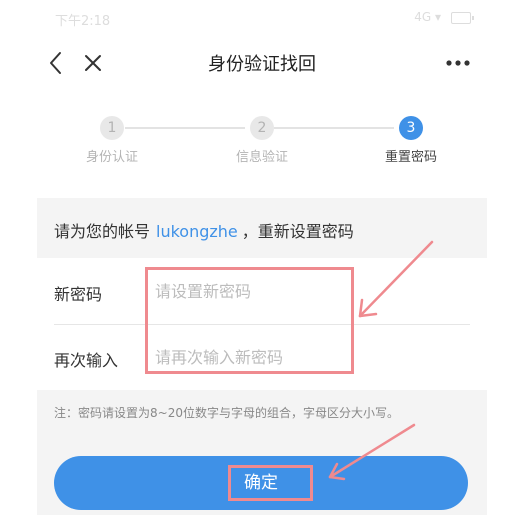 The width and height of the screenshot is (524, 515). I want to click on status-bar: 下午2:18 4G ▾, so click(262, 18).